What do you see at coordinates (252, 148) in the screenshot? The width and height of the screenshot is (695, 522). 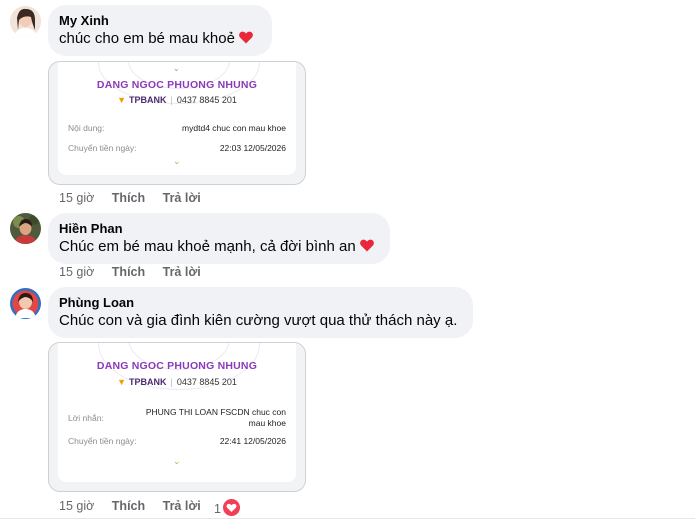 I see `receipt-date-value: 22:03 12/05/2026` at bounding box center [252, 148].